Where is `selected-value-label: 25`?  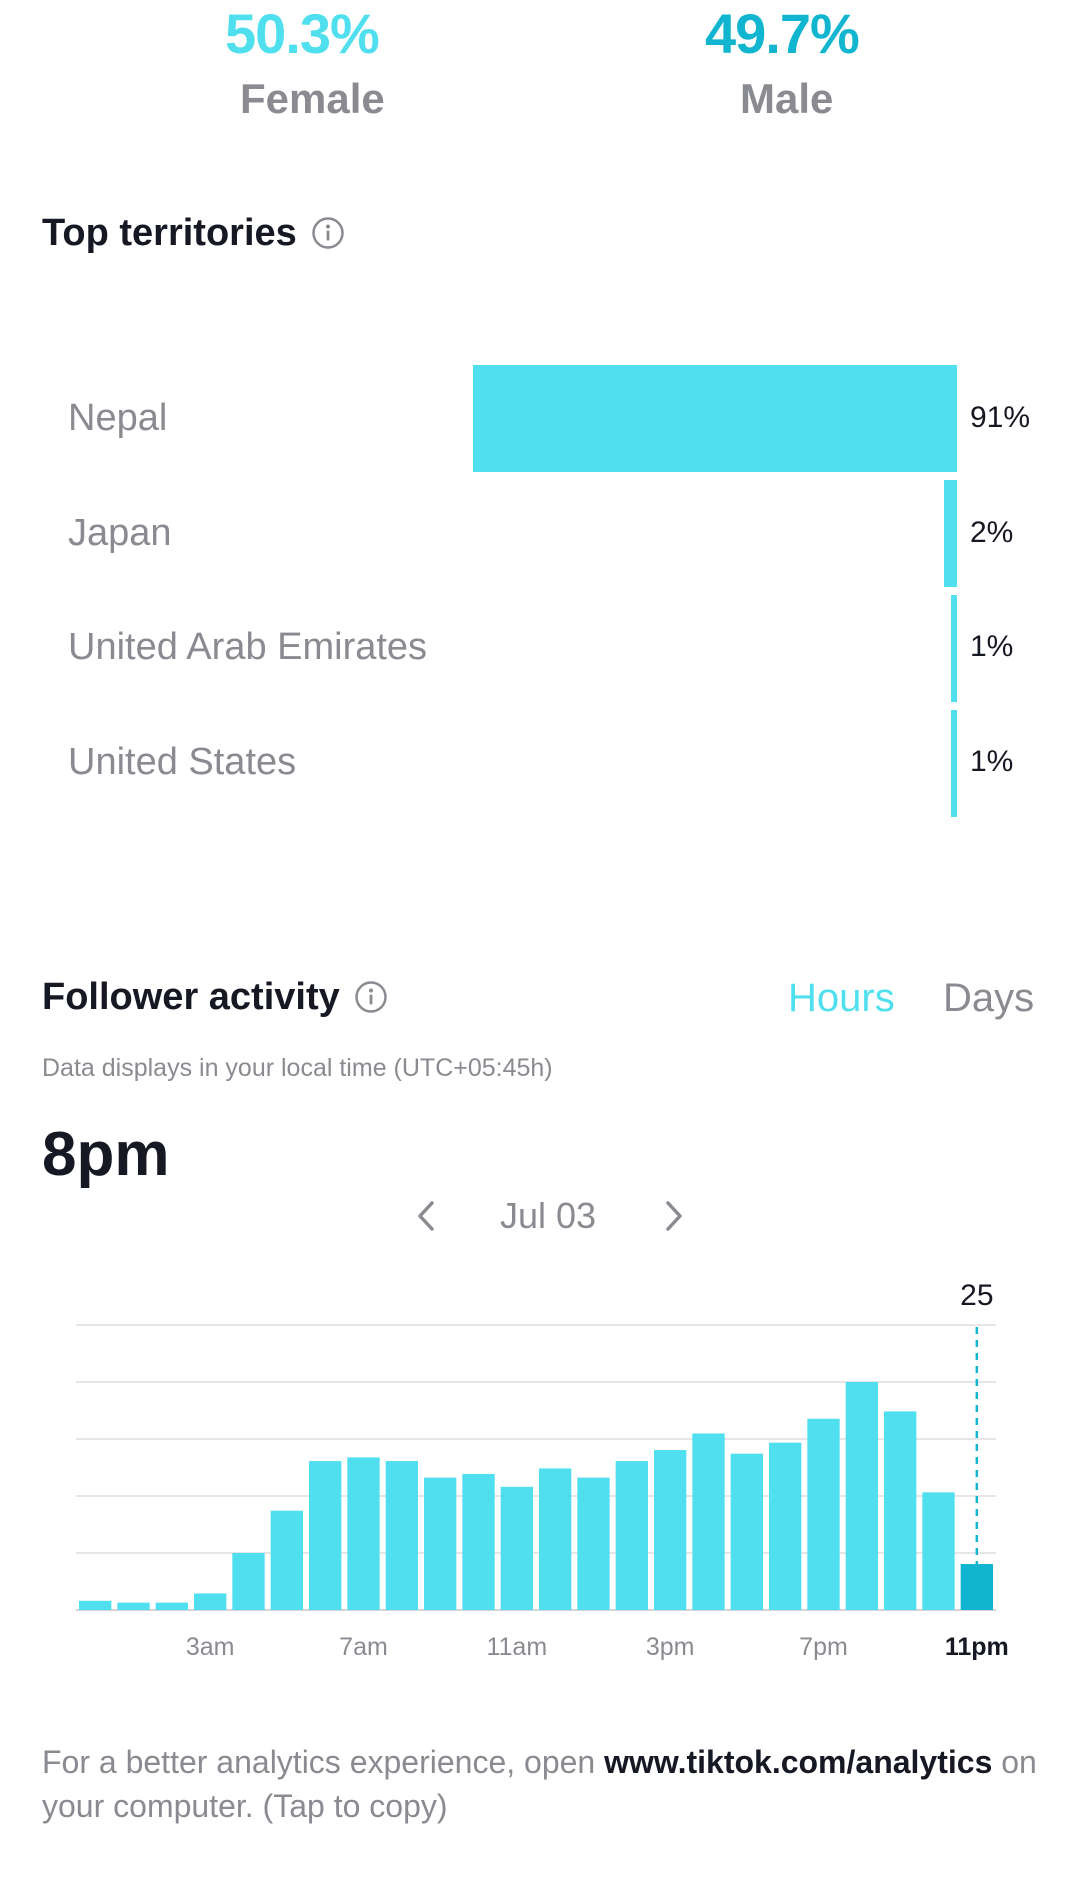
selected-value-label: 25 is located at coordinates (976, 1295).